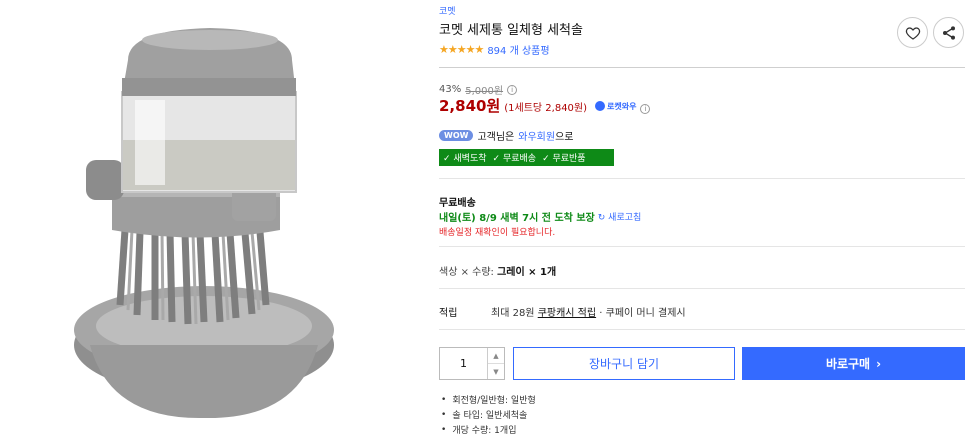 This screenshot has width=972, height=437. I want to click on wow-text-before: 고객님은, so click(496, 137).